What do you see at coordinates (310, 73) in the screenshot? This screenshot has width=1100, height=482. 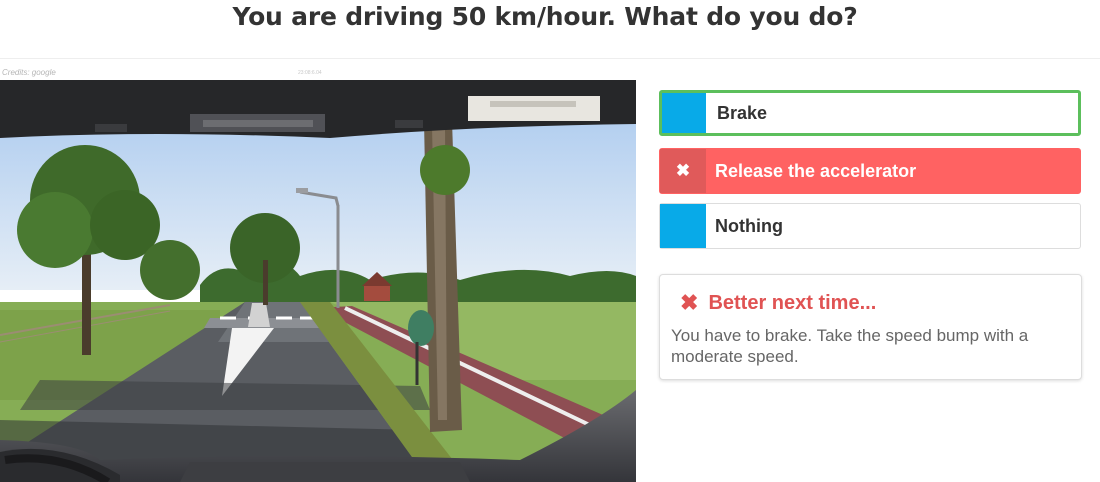 I see `image-code: 23:08:6.04` at bounding box center [310, 73].